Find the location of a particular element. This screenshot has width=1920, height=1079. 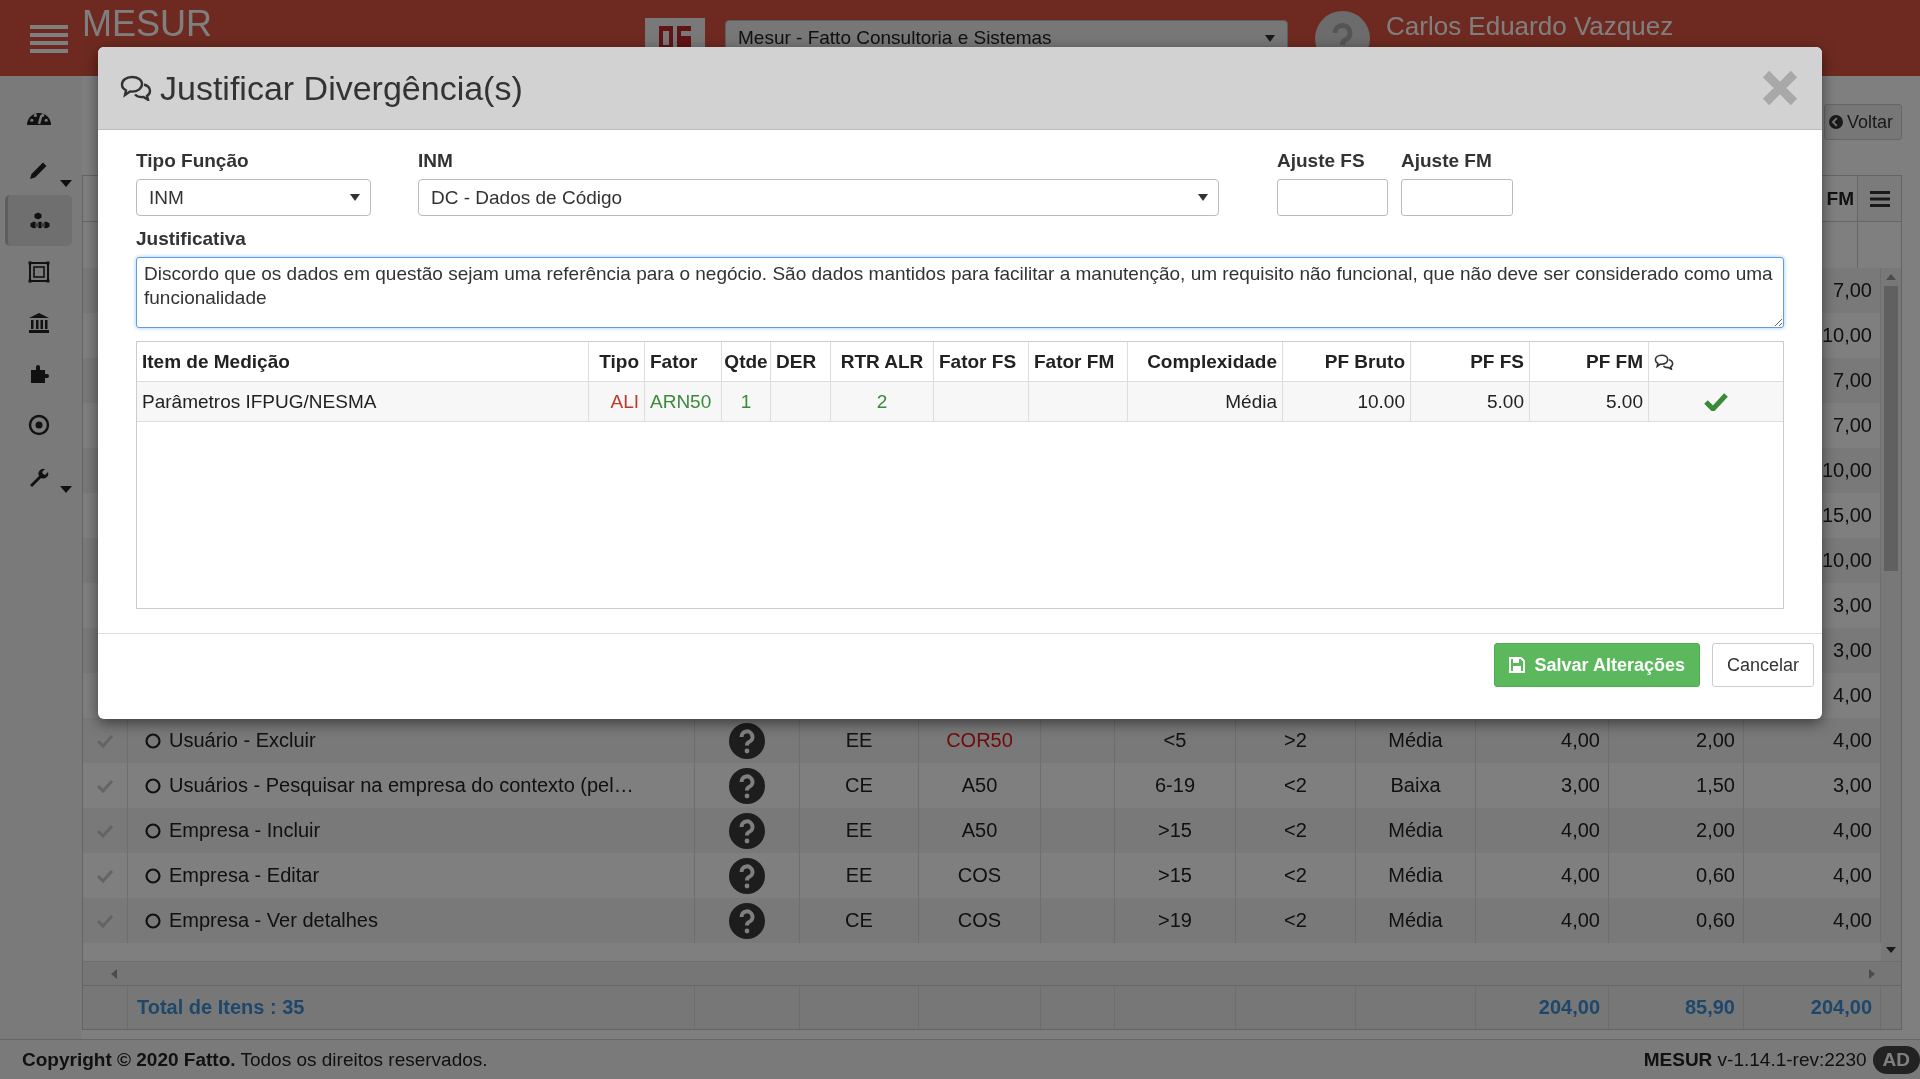

field-label: Ajuste FS is located at coordinates (1321, 161).